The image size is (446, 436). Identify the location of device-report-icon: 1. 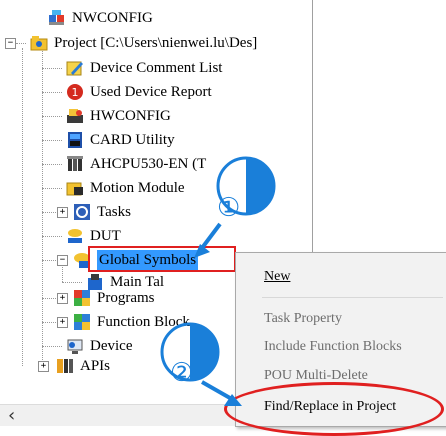
(75, 92).